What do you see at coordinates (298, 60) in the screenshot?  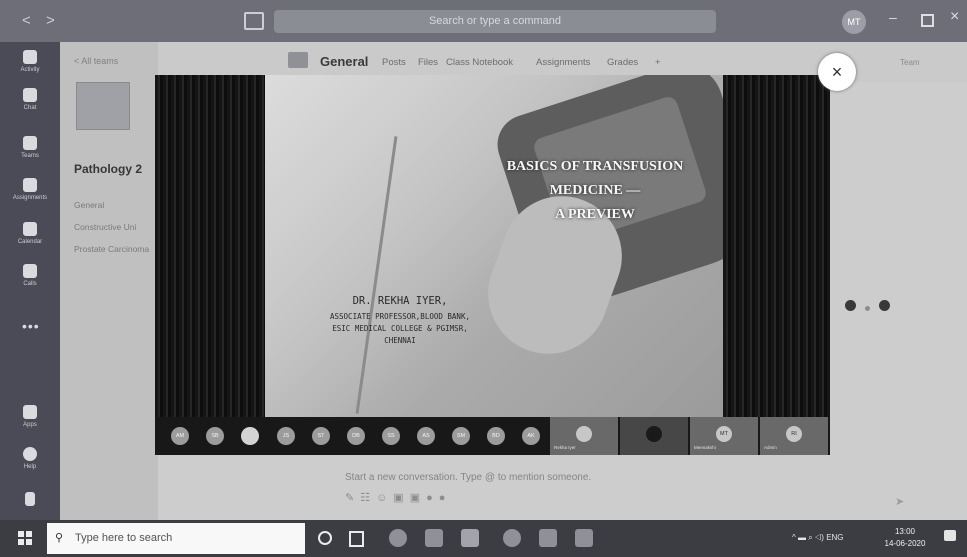 I see `channel-icon` at bounding box center [298, 60].